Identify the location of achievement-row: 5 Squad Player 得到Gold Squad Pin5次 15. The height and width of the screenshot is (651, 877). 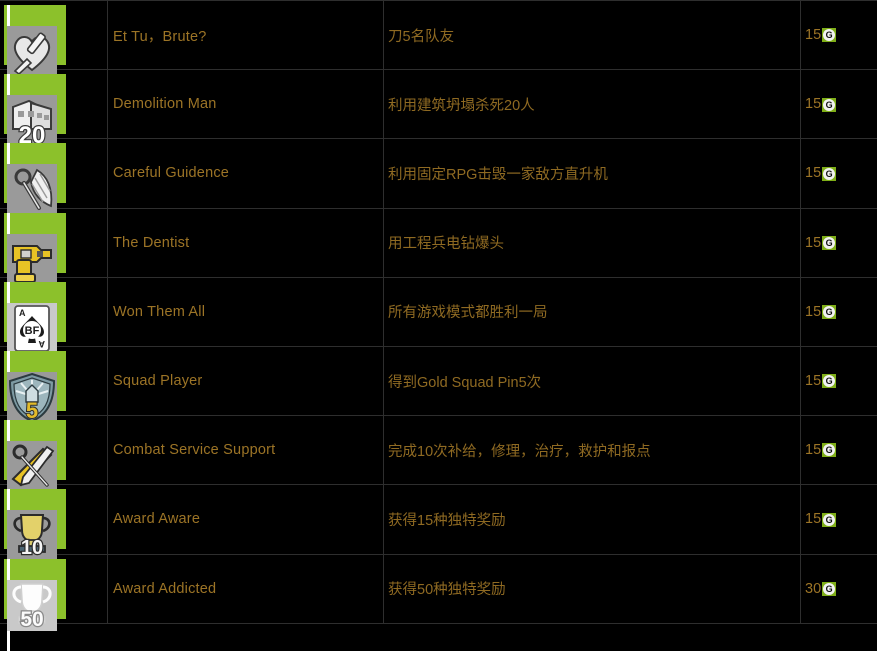
(438, 380).